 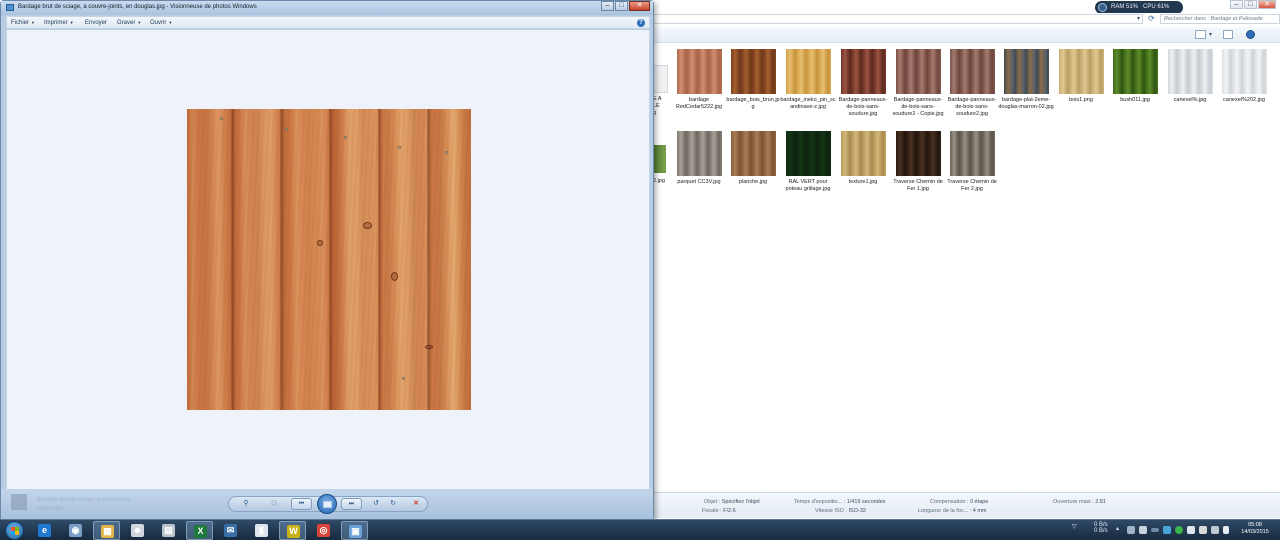 I want to click on menu-graver: Graver ▼, so click(x=129, y=23).